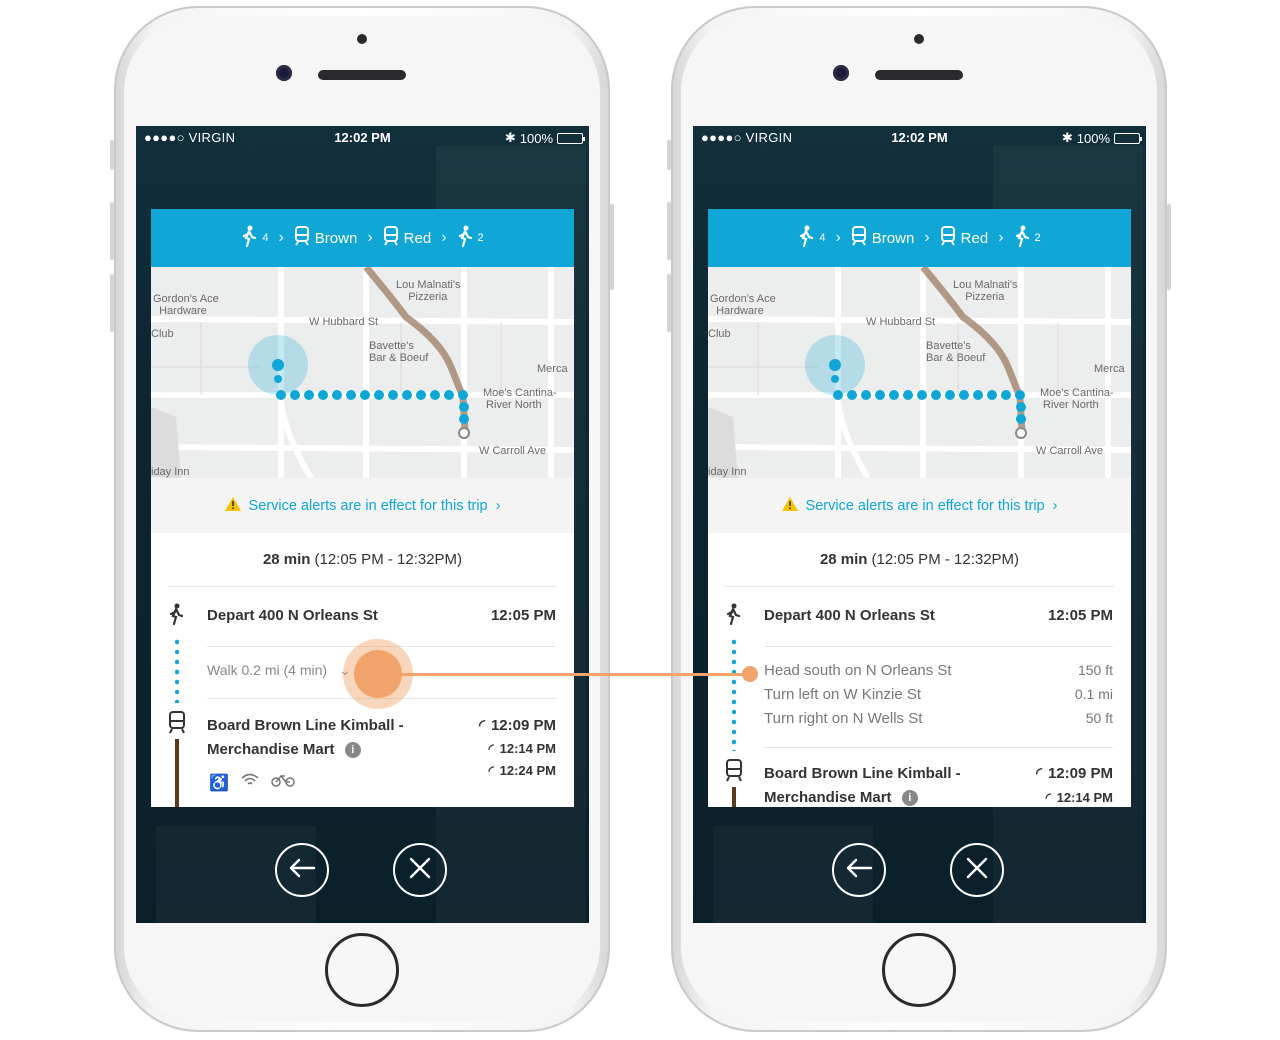  What do you see at coordinates (985, 291) in the screenshot?
I see `map-label-lou: Lou Malnati's Pizzeria` at bounding box center [985, 291].